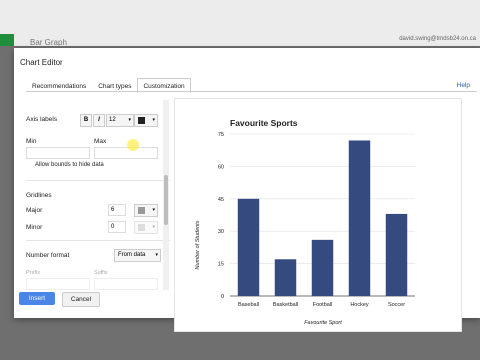 The width and height of the screenshot is (480, 360). Describe the element at coordinates (126, 153) in the screenshot. I see `max-input` at that location.